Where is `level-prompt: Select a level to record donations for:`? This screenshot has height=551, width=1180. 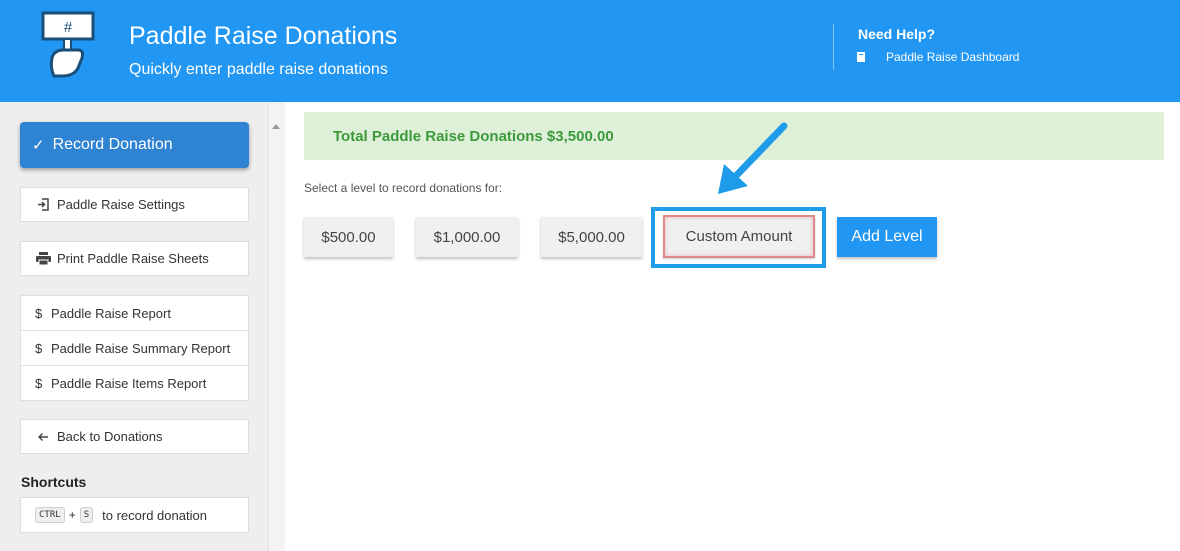 level-prompt: Select a level to record donations for: is located at coordinates (403, 188).